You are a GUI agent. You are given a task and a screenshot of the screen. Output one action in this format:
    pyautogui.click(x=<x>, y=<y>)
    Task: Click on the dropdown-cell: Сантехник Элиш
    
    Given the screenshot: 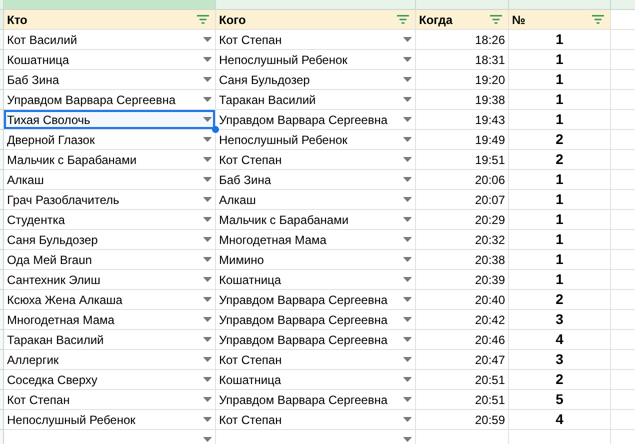 What is the action you would take?
    pyautogui.click(x=110, y=280)
    